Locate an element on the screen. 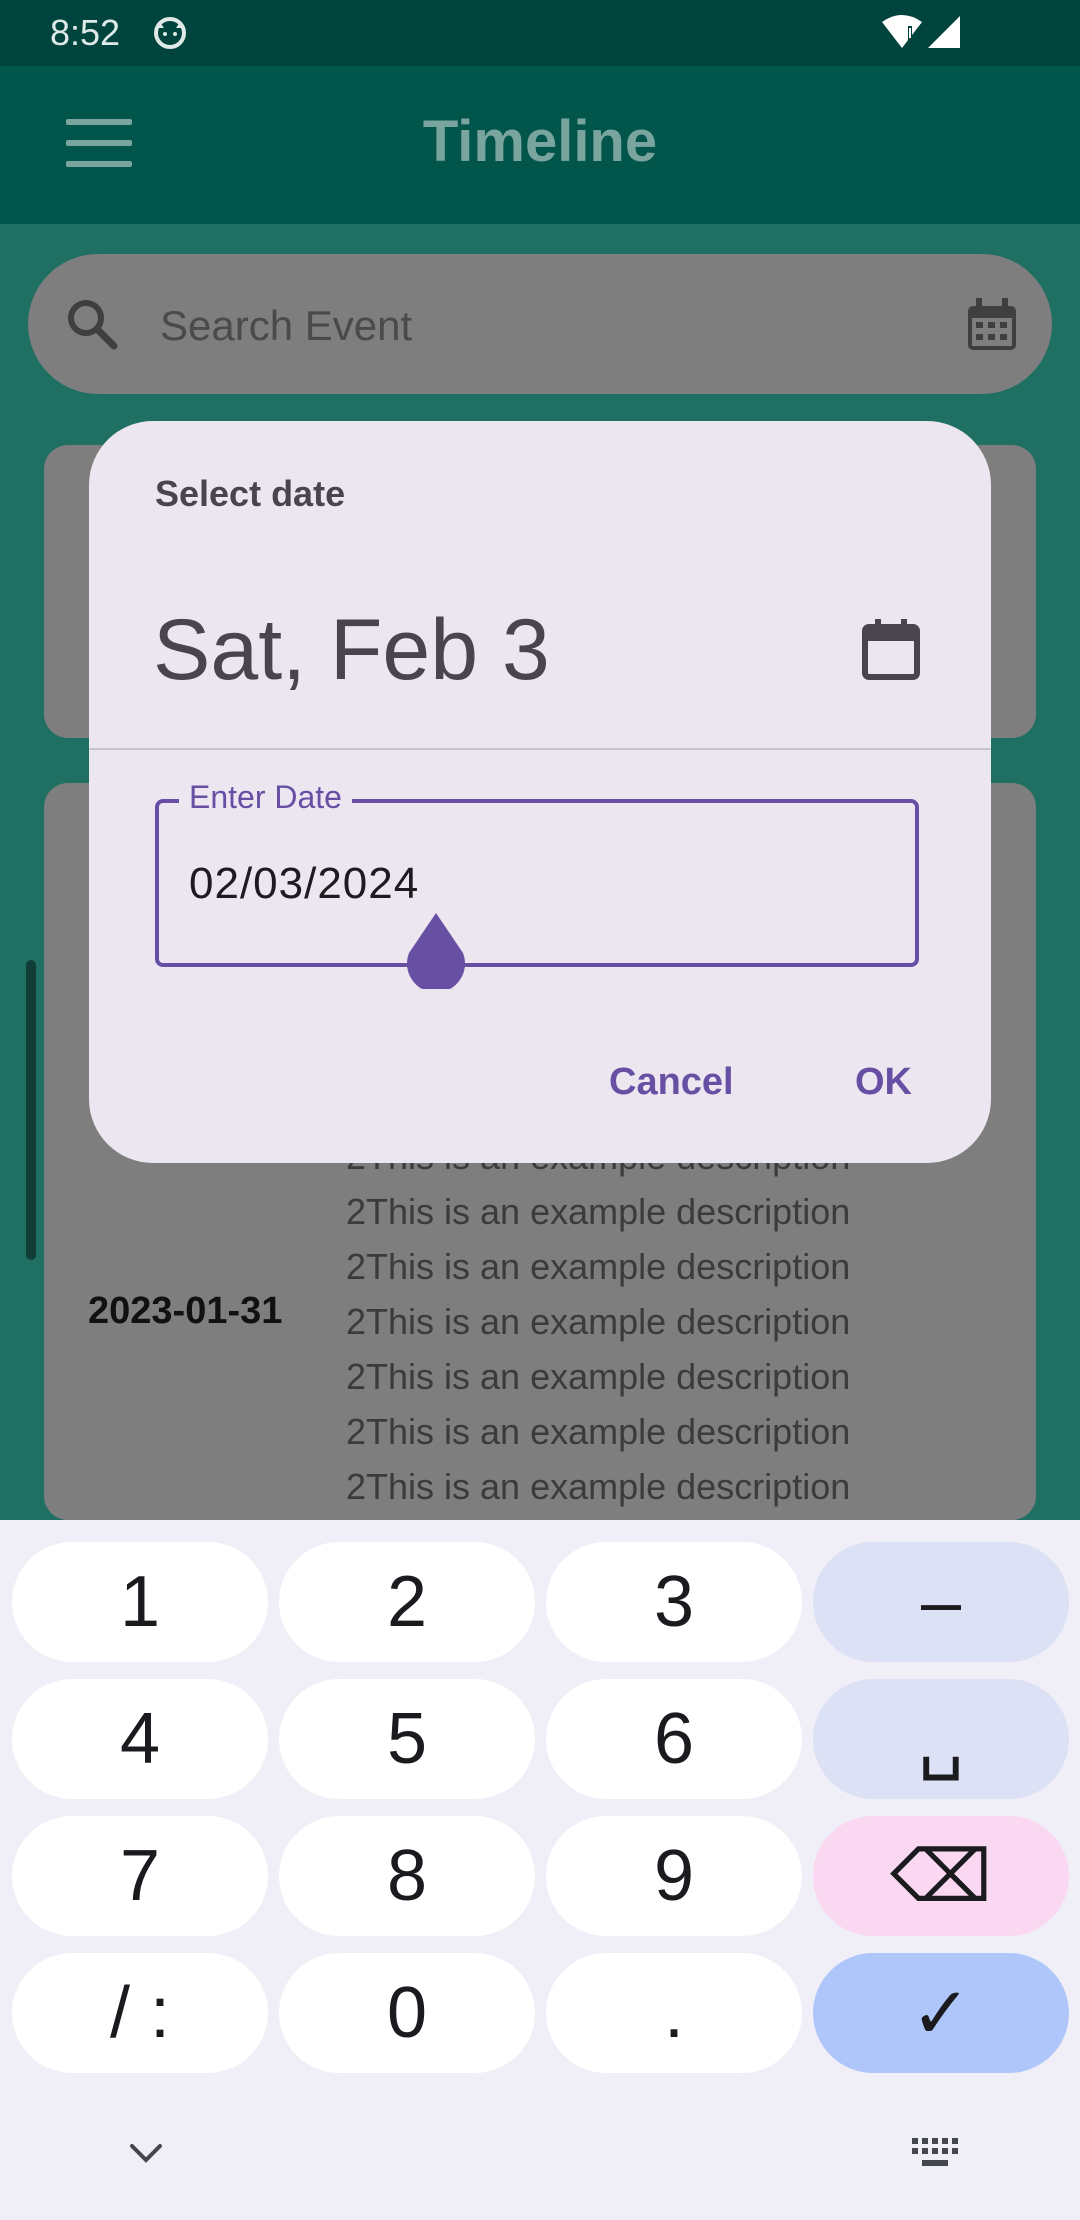 Image resolution: width=1080 pixels, height=2220 pixels. key-1: 1 is located at coordinates (140, 1602).